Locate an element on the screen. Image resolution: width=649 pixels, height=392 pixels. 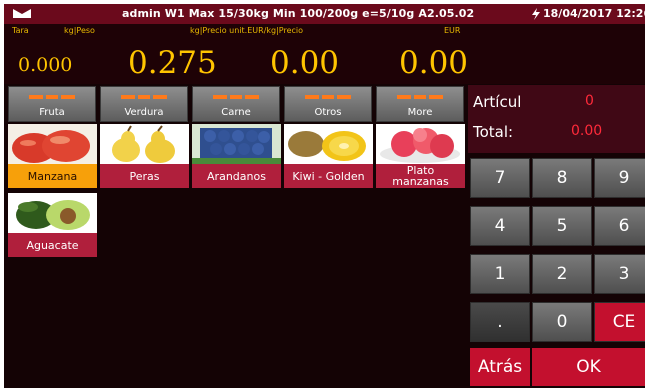
pear-image is located at coordinates (144, 144).